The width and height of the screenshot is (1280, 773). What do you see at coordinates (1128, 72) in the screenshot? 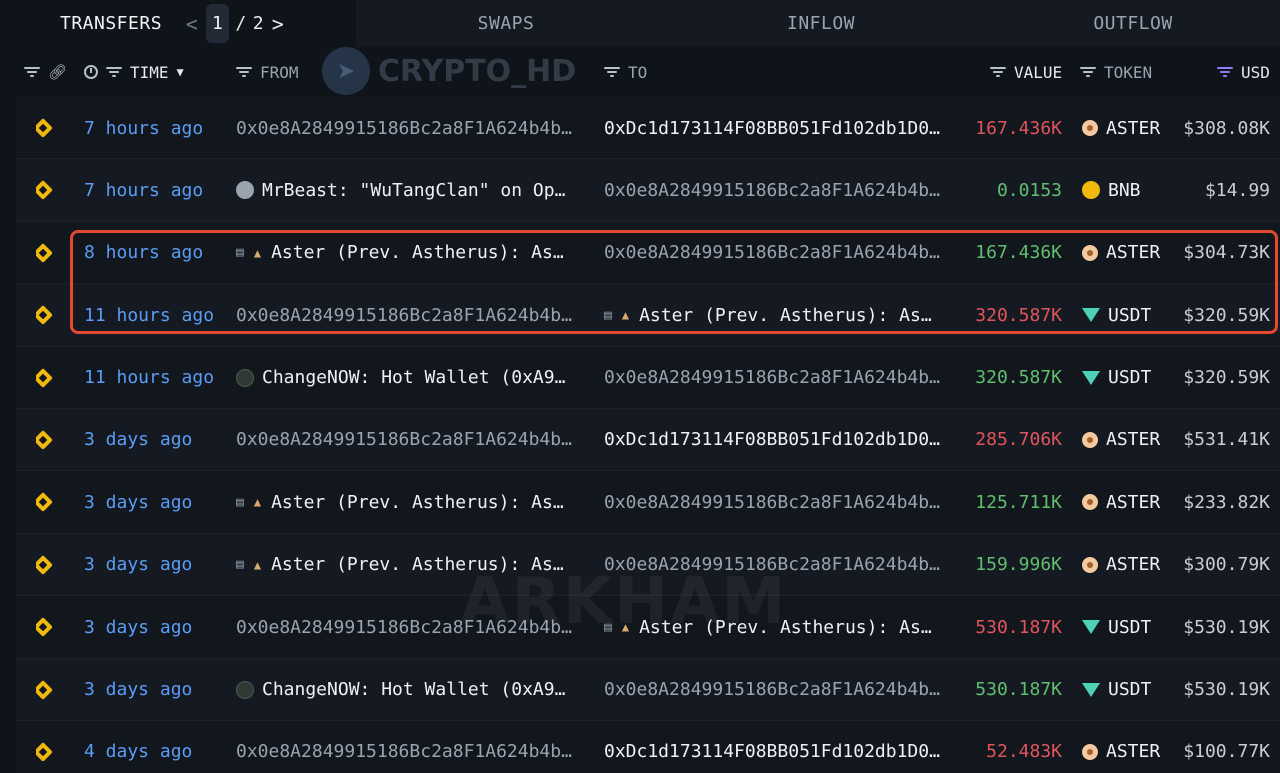
I see `column-token-label: TOKEN` at bounding box center [1128, 72].